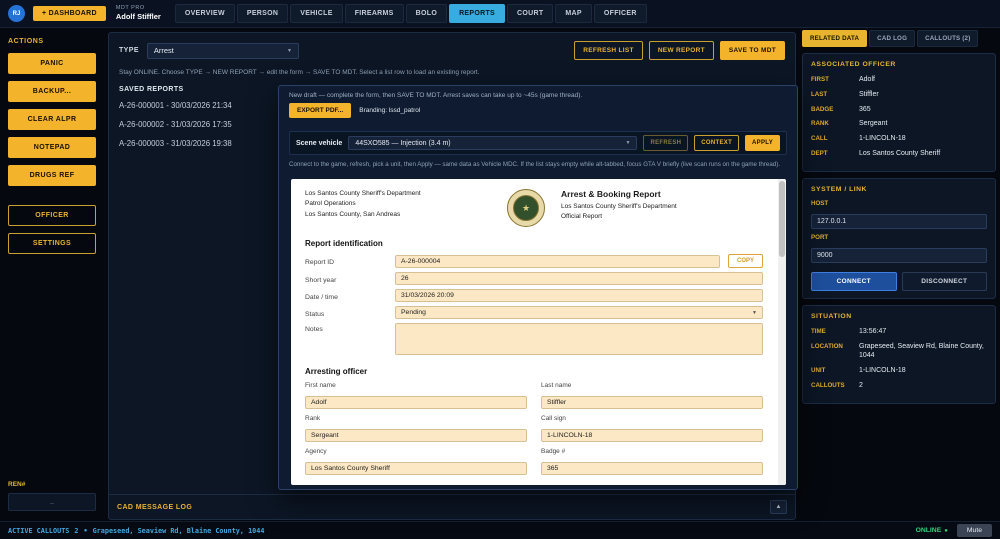  I want to click on cad-message-log-bar: CAD MESSAGE LOG ▲, so click(452, 506).